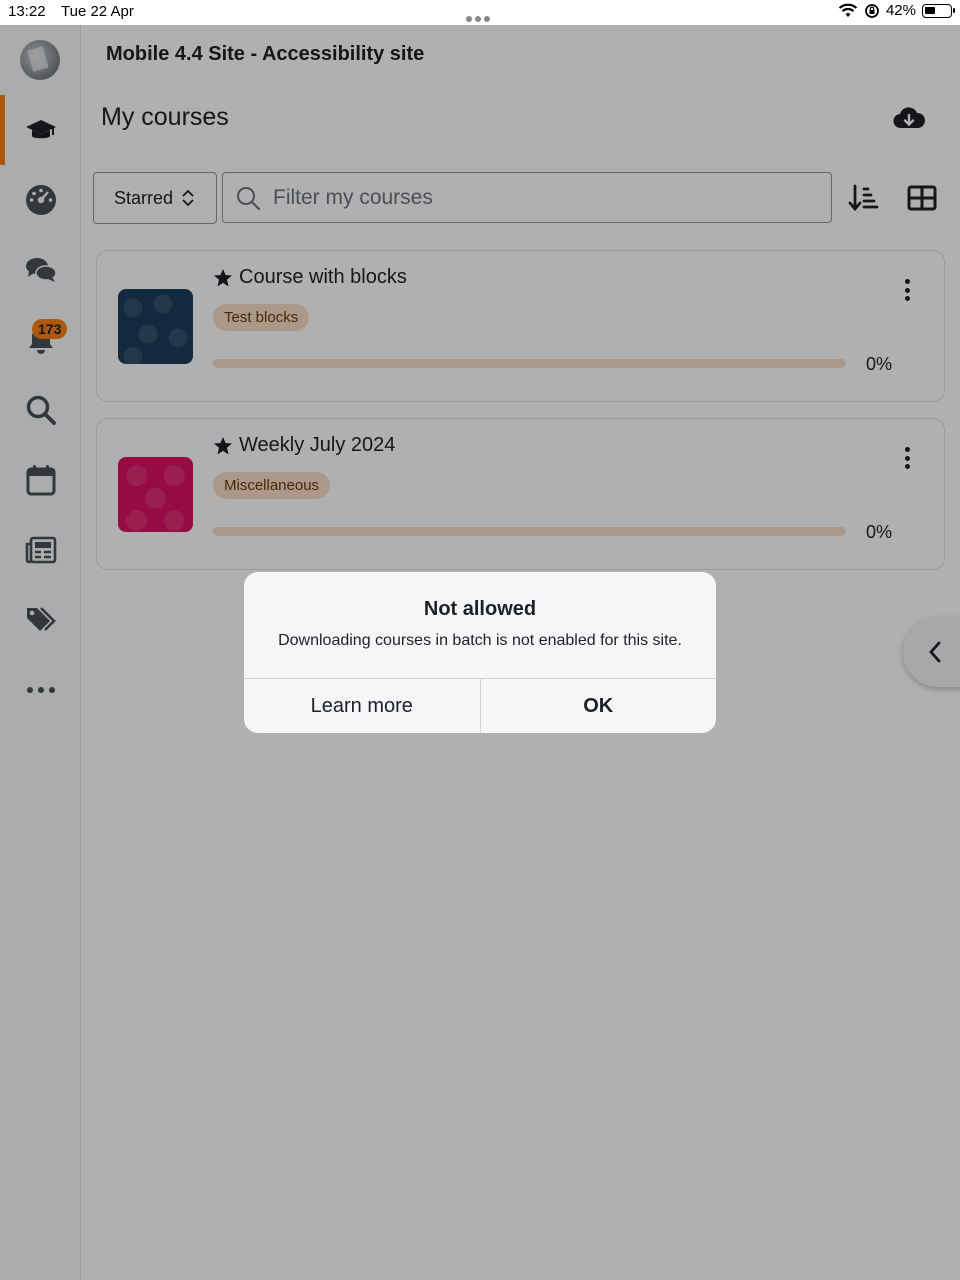 Image resolution: width=960 pixels, height=1280 pixels. What do you see at coordinates (938, 10) in the screenshot?
I see `battery-icon` at bounding box center [938, 10].